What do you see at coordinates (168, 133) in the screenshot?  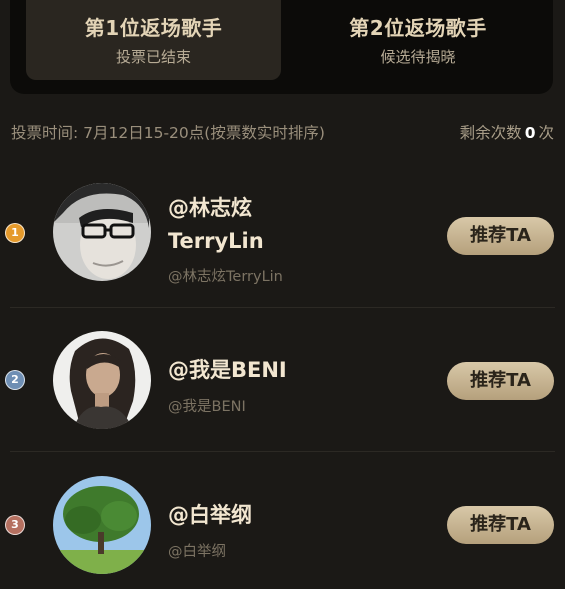 I see `vote-time-text: 投票时间: 7月12日15-20点(按票数实时排序)` at bounding box center [168, 133].